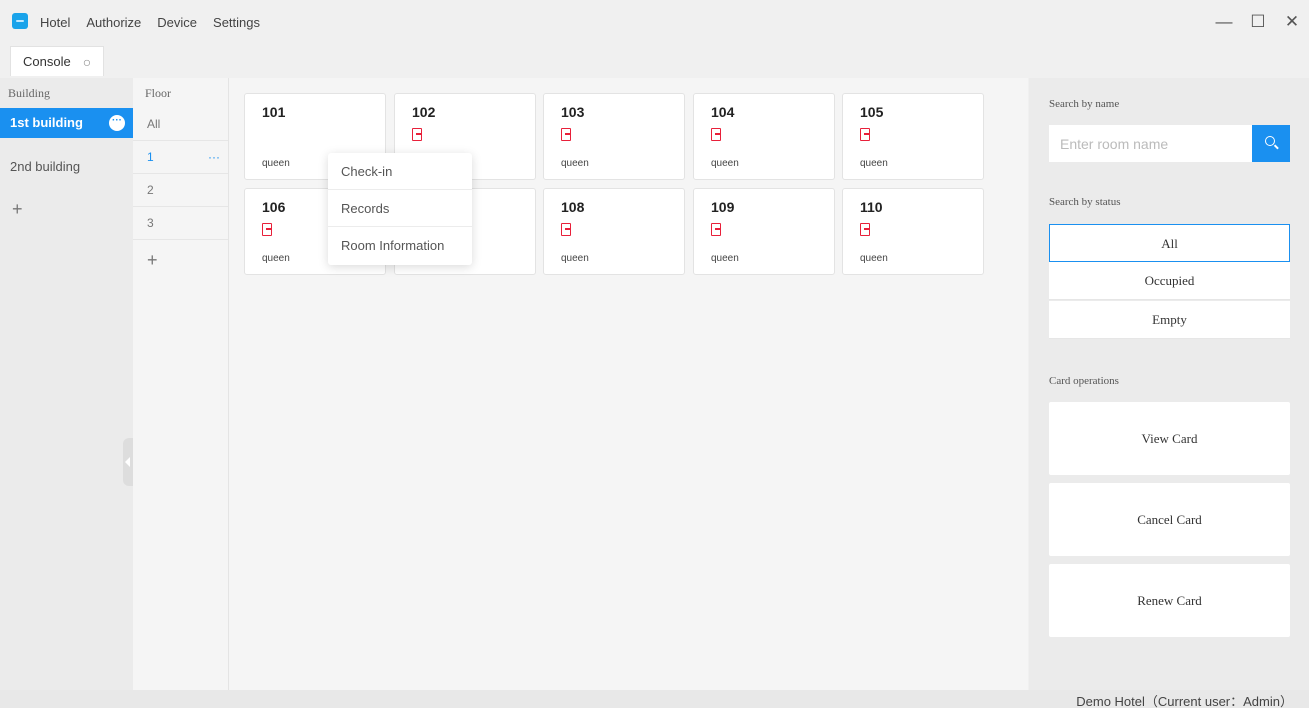 The image size is (1309, 708). I want to click on room-card: 103 queen, so click(614, 136).